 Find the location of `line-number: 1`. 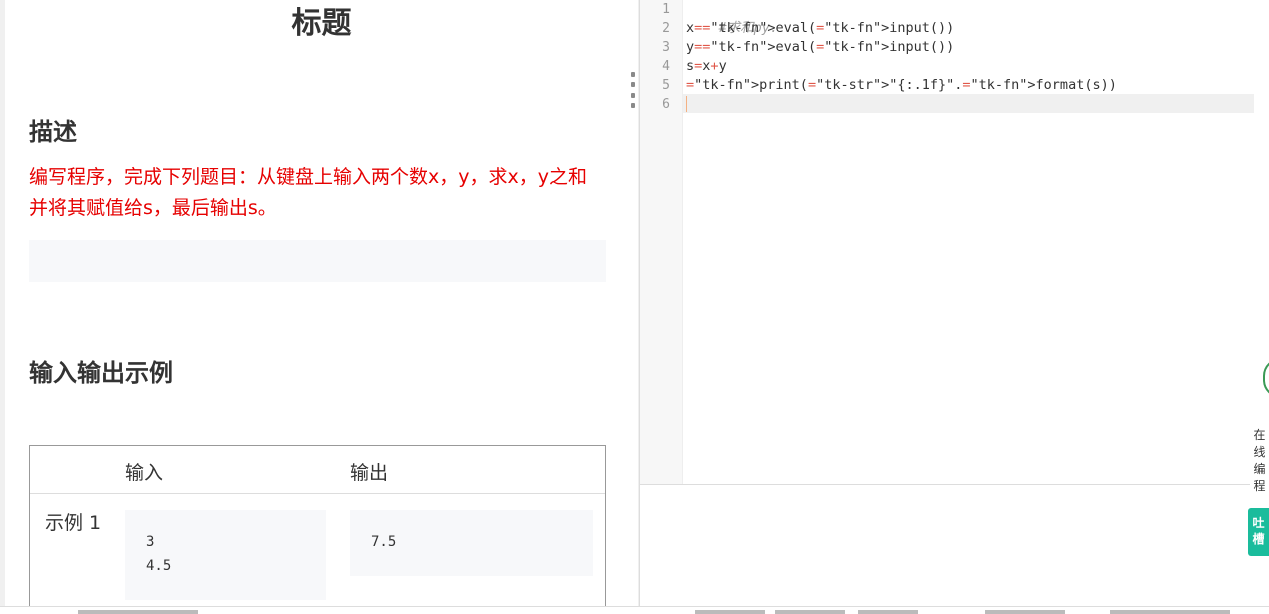

line-number: 1 is located at coordinates (666, 9).